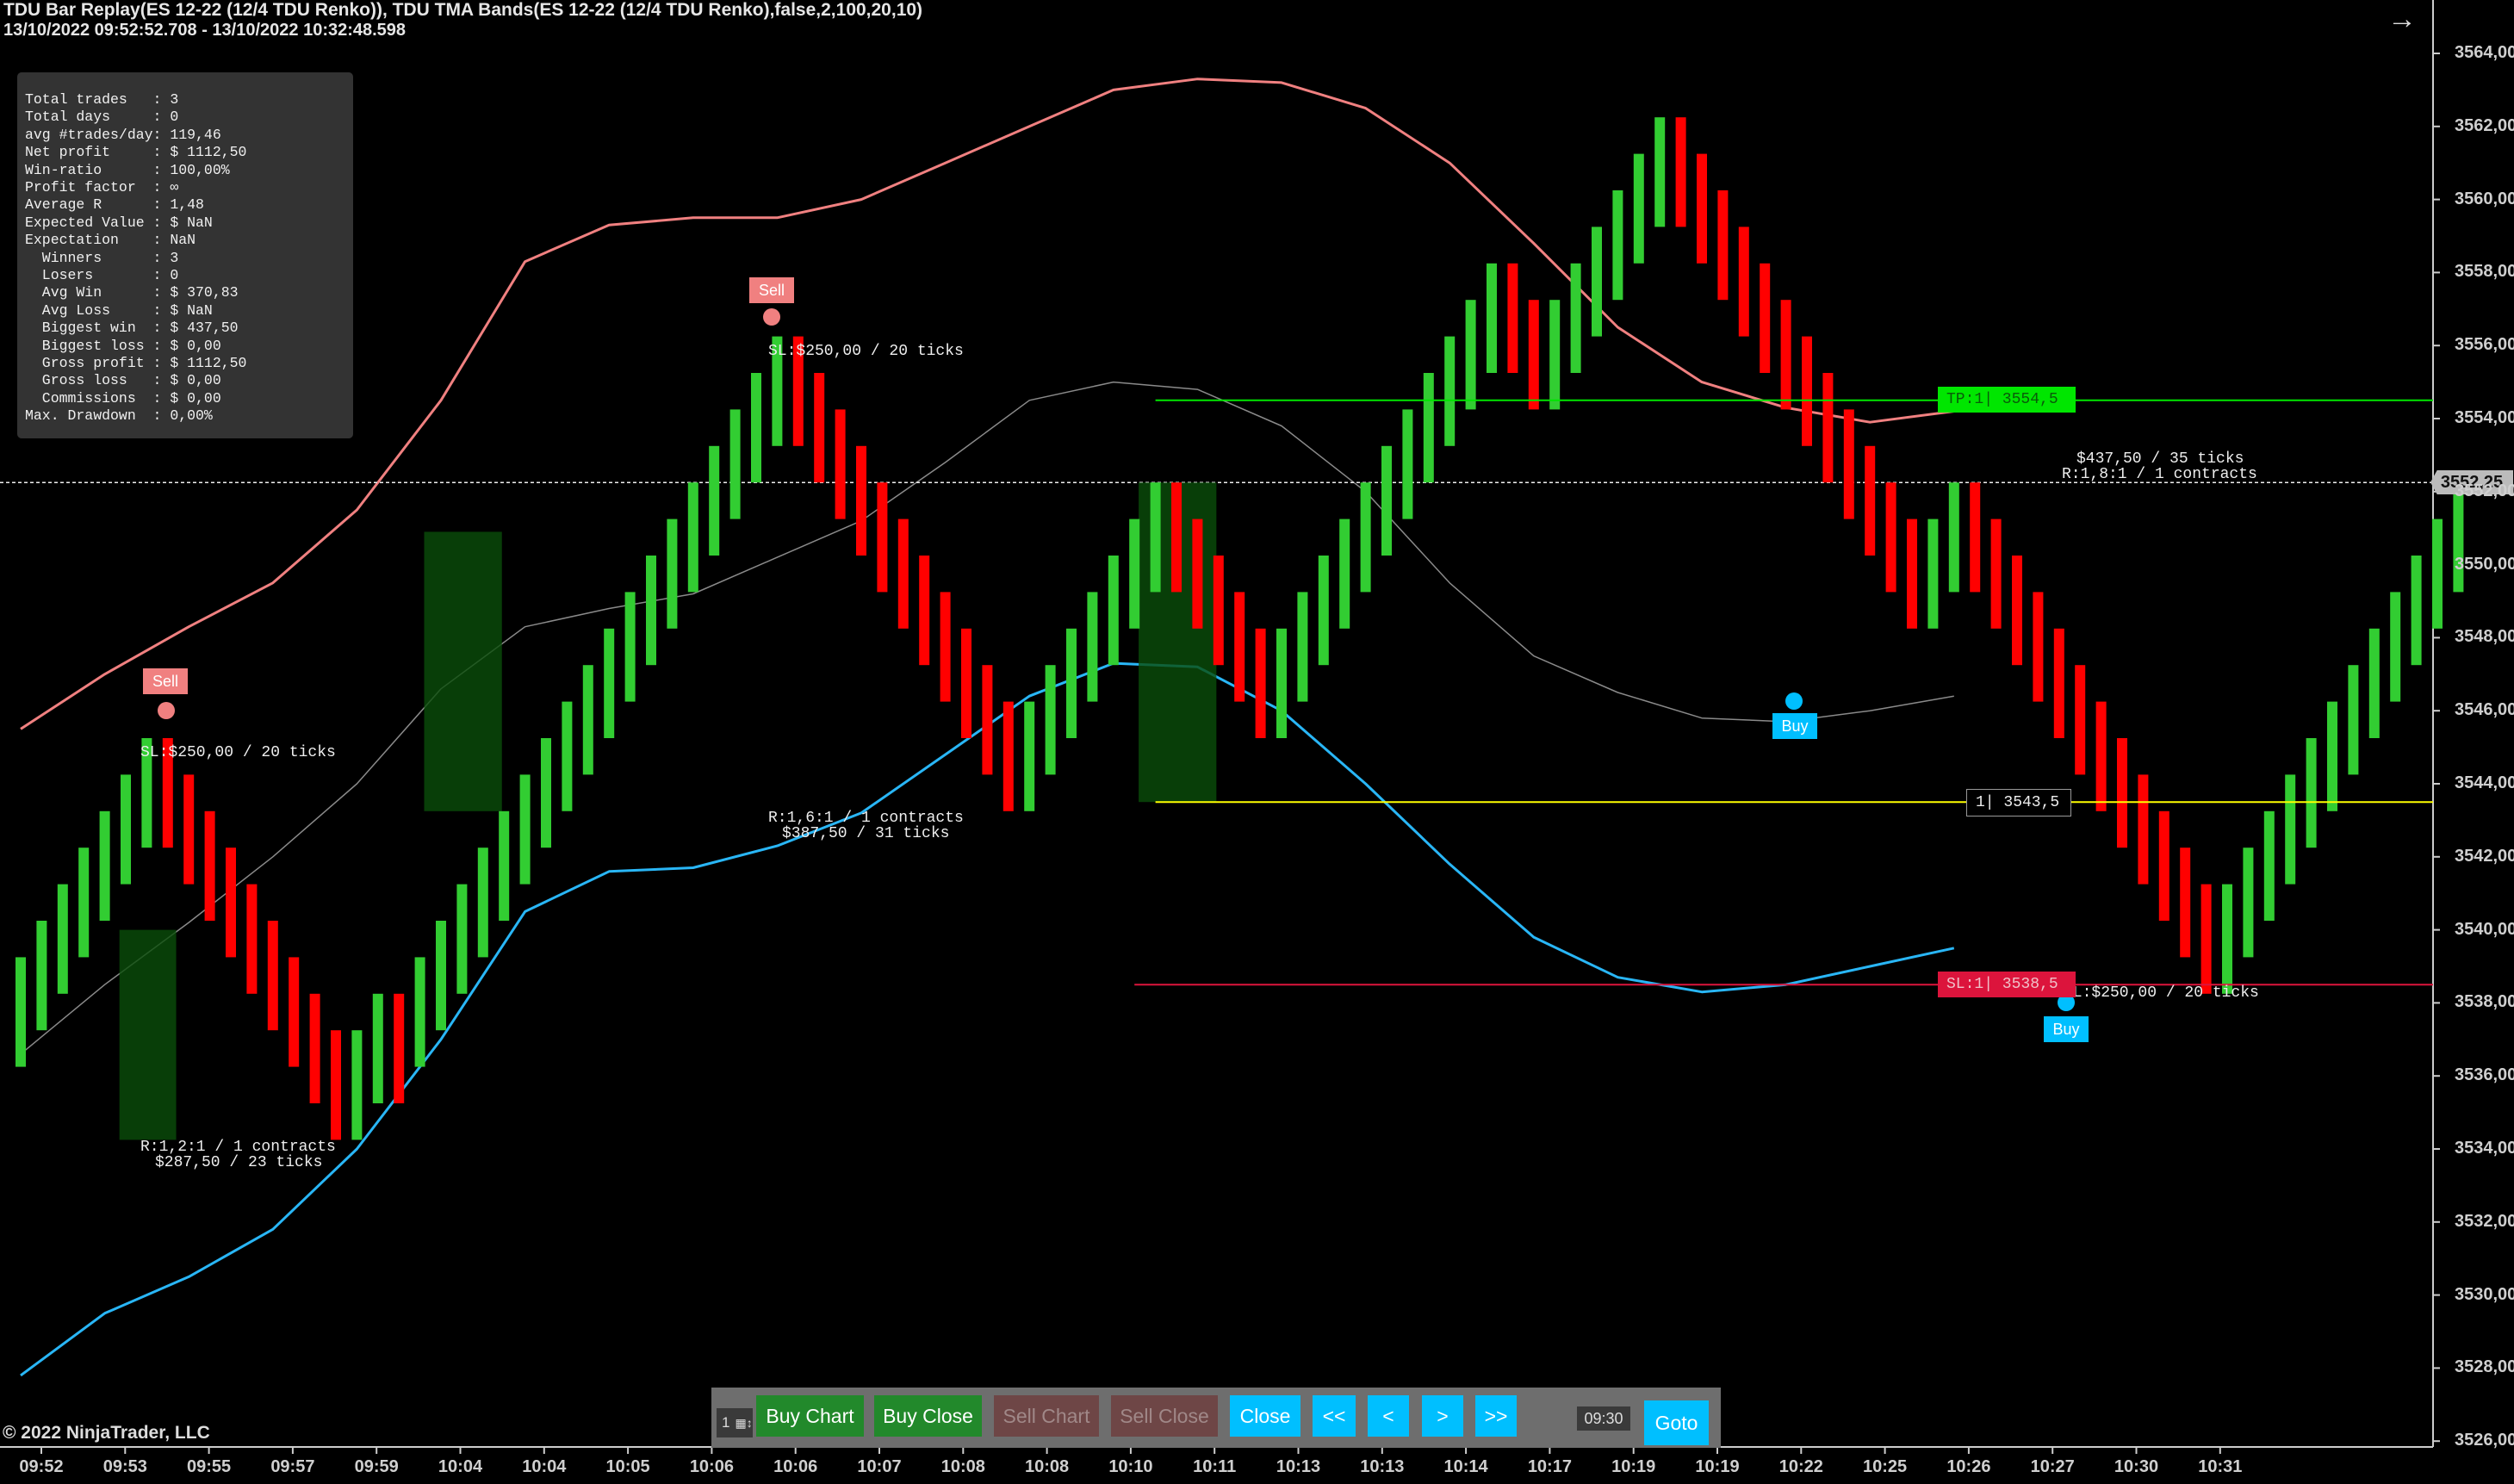 Image resolution: width=2514 pixels, height=1484 pixels. I want to click on y-tick-label: 3558,00, so click(2484, 272).